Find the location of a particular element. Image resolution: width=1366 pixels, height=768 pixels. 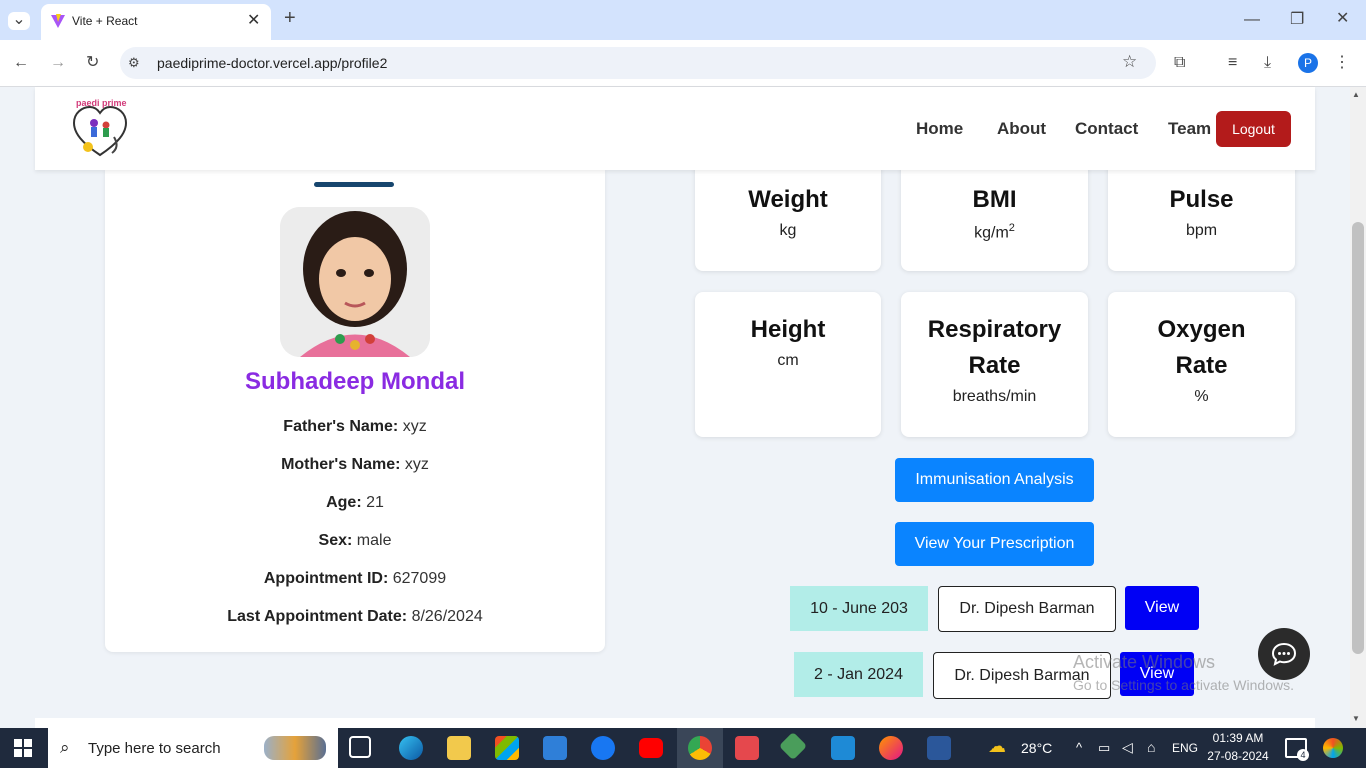

clock-date: 27-08-2024 is located at coordinates (1238, 756).